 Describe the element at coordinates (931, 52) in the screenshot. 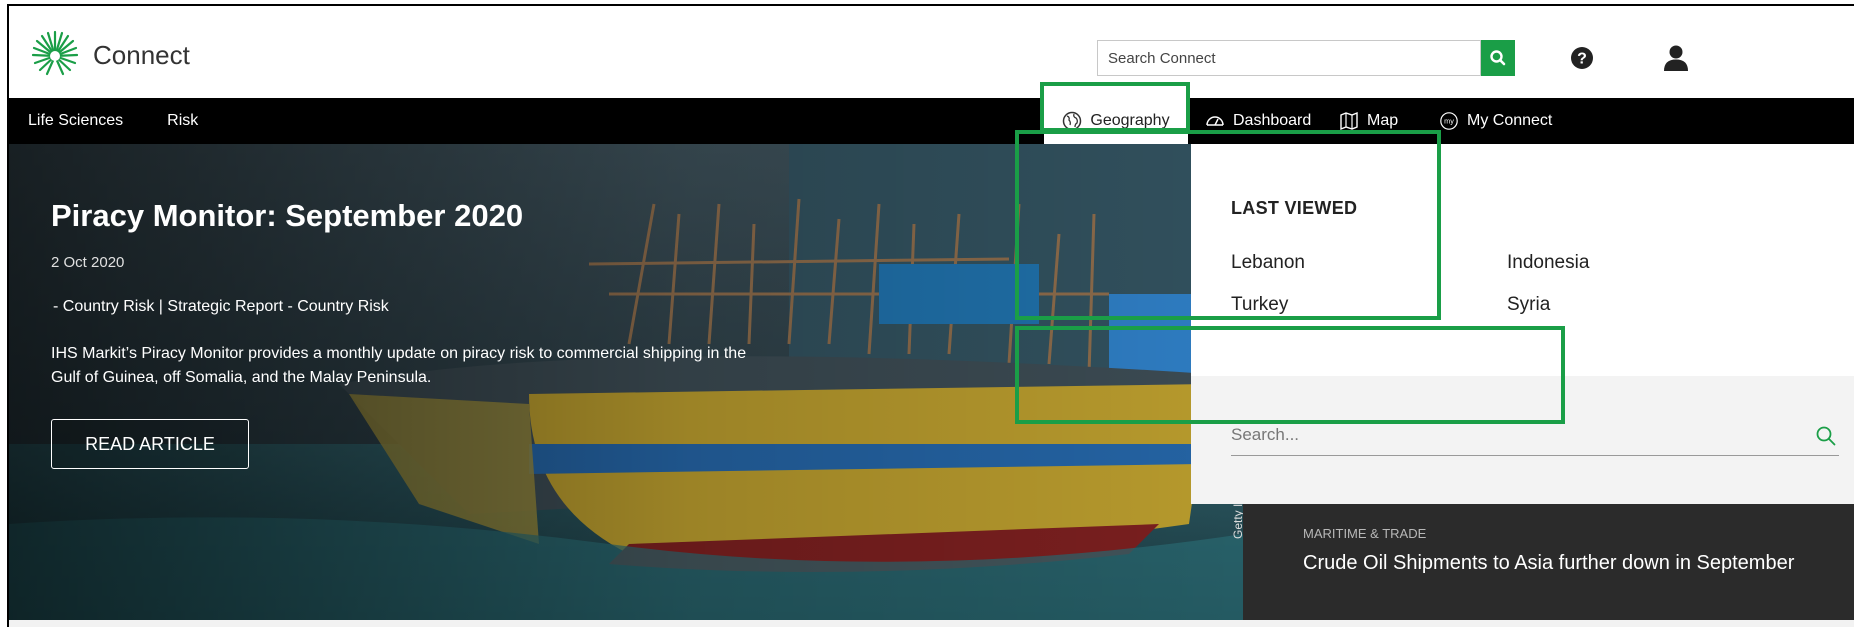

I see `header: Connect ?` at that location.